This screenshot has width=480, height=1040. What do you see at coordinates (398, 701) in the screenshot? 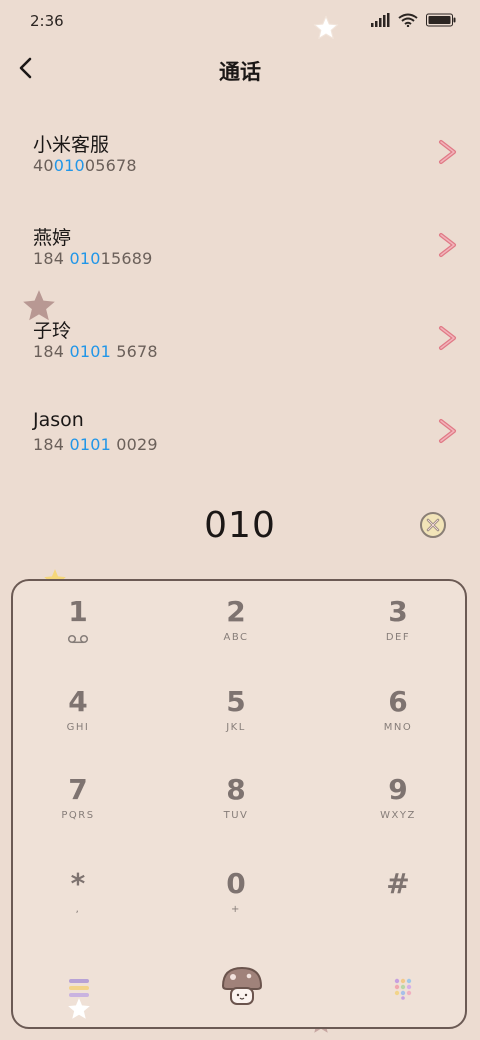
I see `key-digit: 6` at bounding box center [398, 701].